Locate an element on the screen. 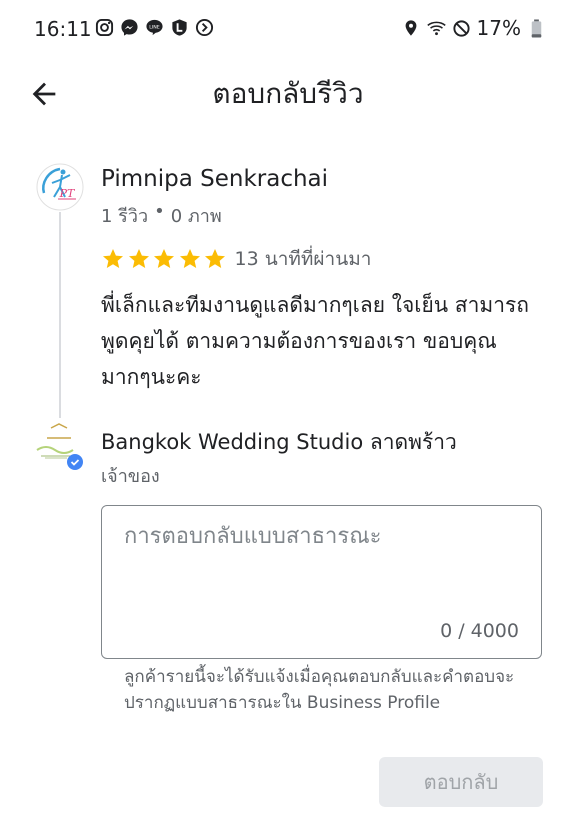 The height and width of the screenshot is (820, 576). owner-role: เจ้าของ is located at coordinates (130, 476).